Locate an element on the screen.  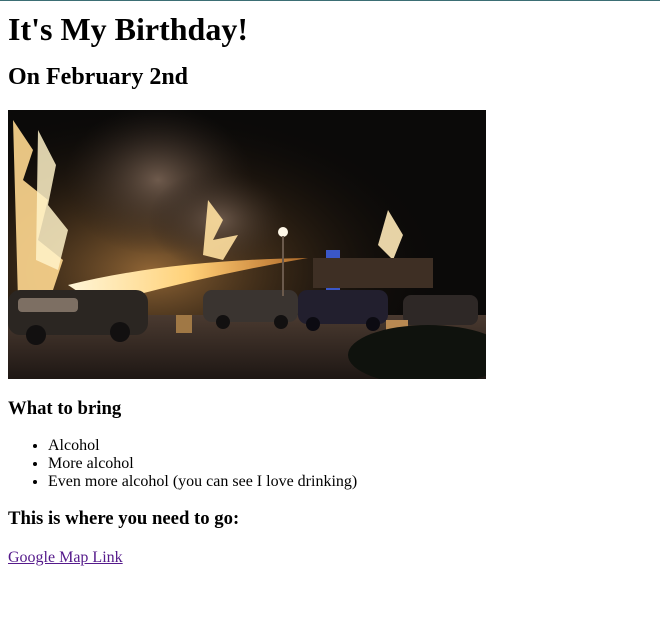
date-heading: On February 2nd is located at coordinates (98, 77).